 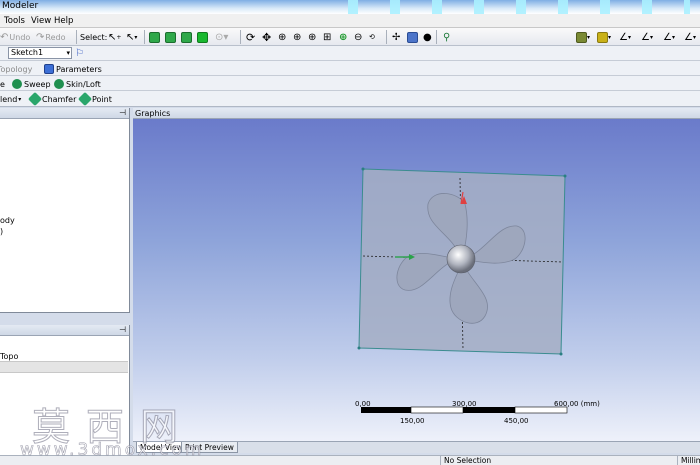 What do you see at coordinates (10, 99) in the screenshot?
I see `blend-button: lend ▾` at bounding box center [10, 99].